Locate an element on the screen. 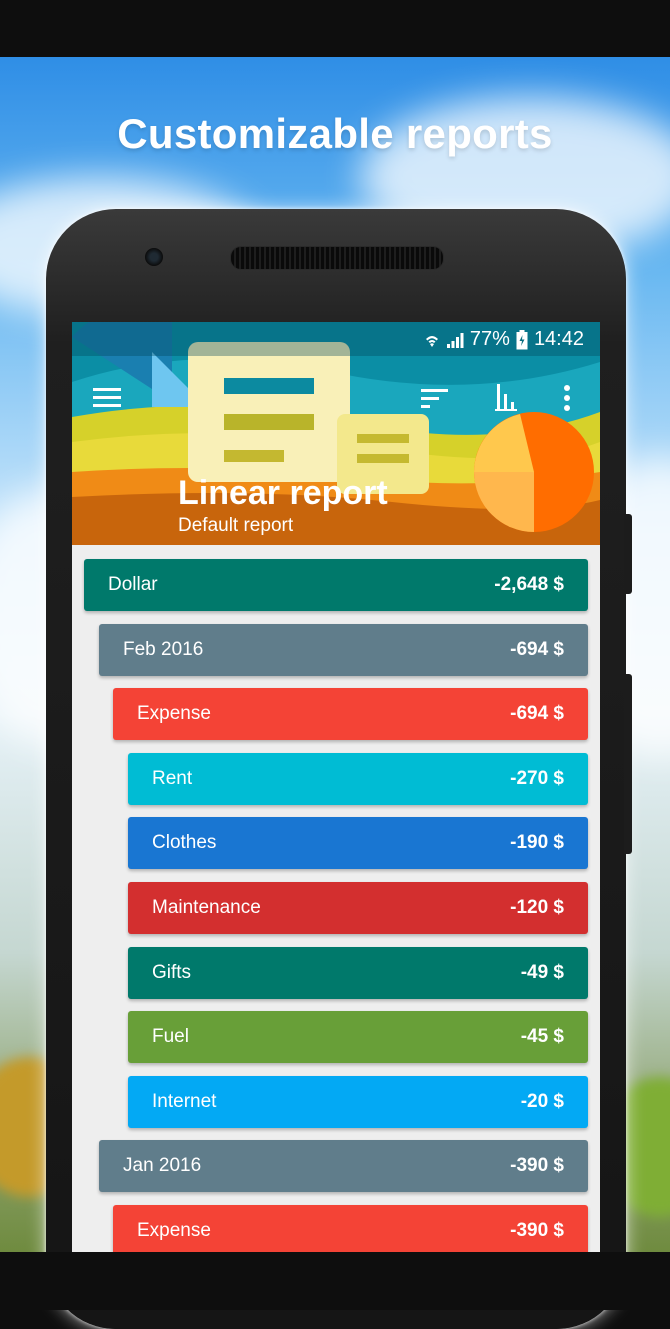 This screenshot has width=670, height=1329. sort-icon is located at coordinates (435, 398).